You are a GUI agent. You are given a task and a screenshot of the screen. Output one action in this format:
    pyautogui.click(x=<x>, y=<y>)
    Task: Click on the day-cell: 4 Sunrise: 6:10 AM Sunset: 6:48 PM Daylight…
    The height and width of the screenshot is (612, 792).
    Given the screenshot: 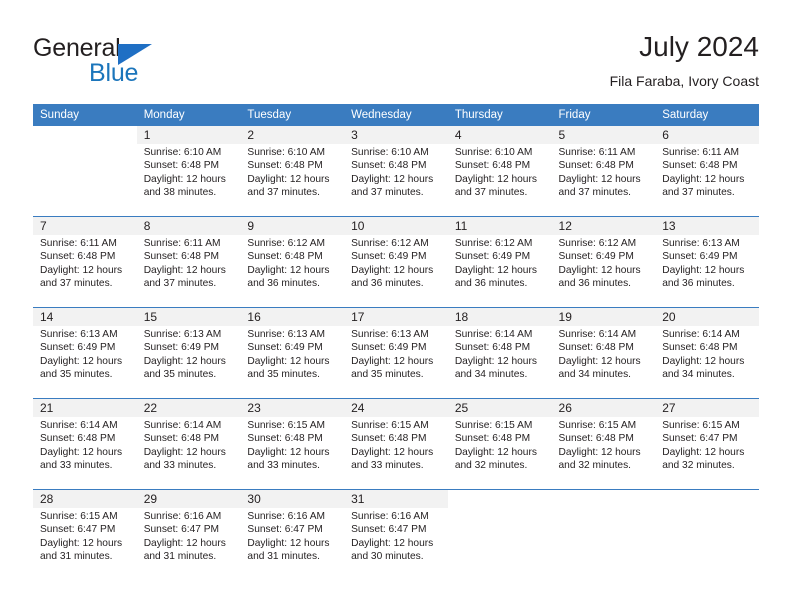 What is the action you would take?
    pyautogui.click(x=499, y=171)
    